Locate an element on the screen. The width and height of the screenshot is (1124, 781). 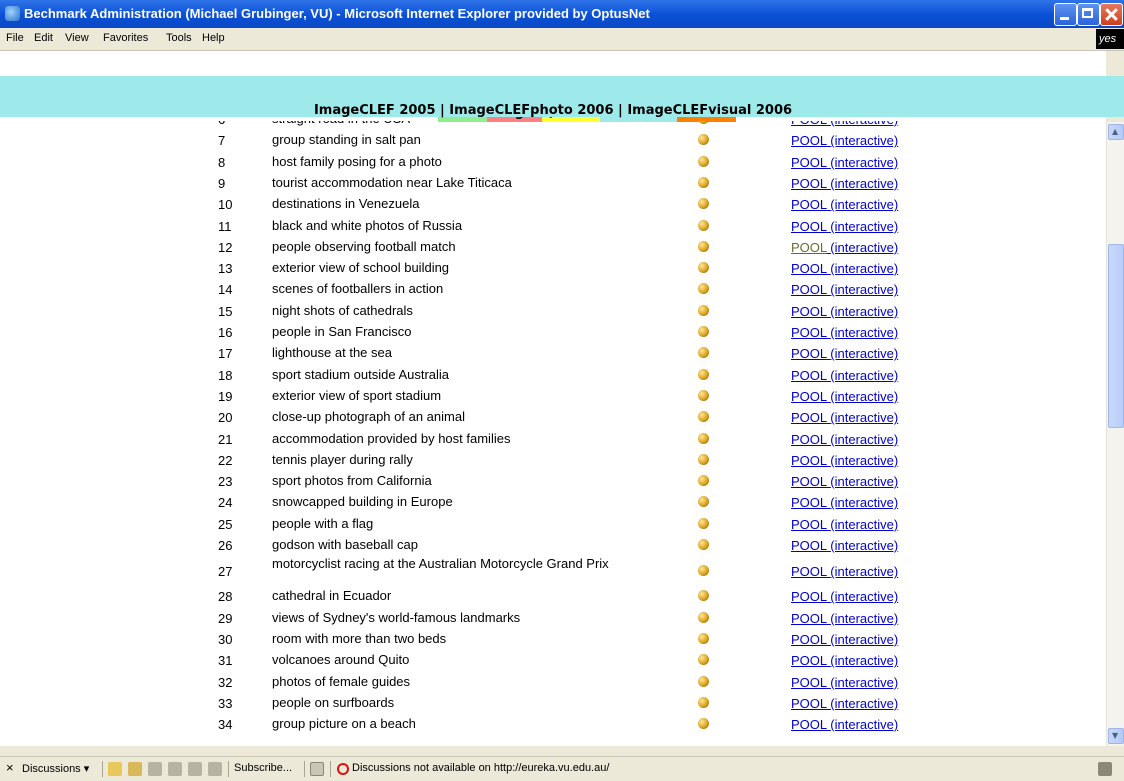
menu-view: View is located at coordinates (77, 38).